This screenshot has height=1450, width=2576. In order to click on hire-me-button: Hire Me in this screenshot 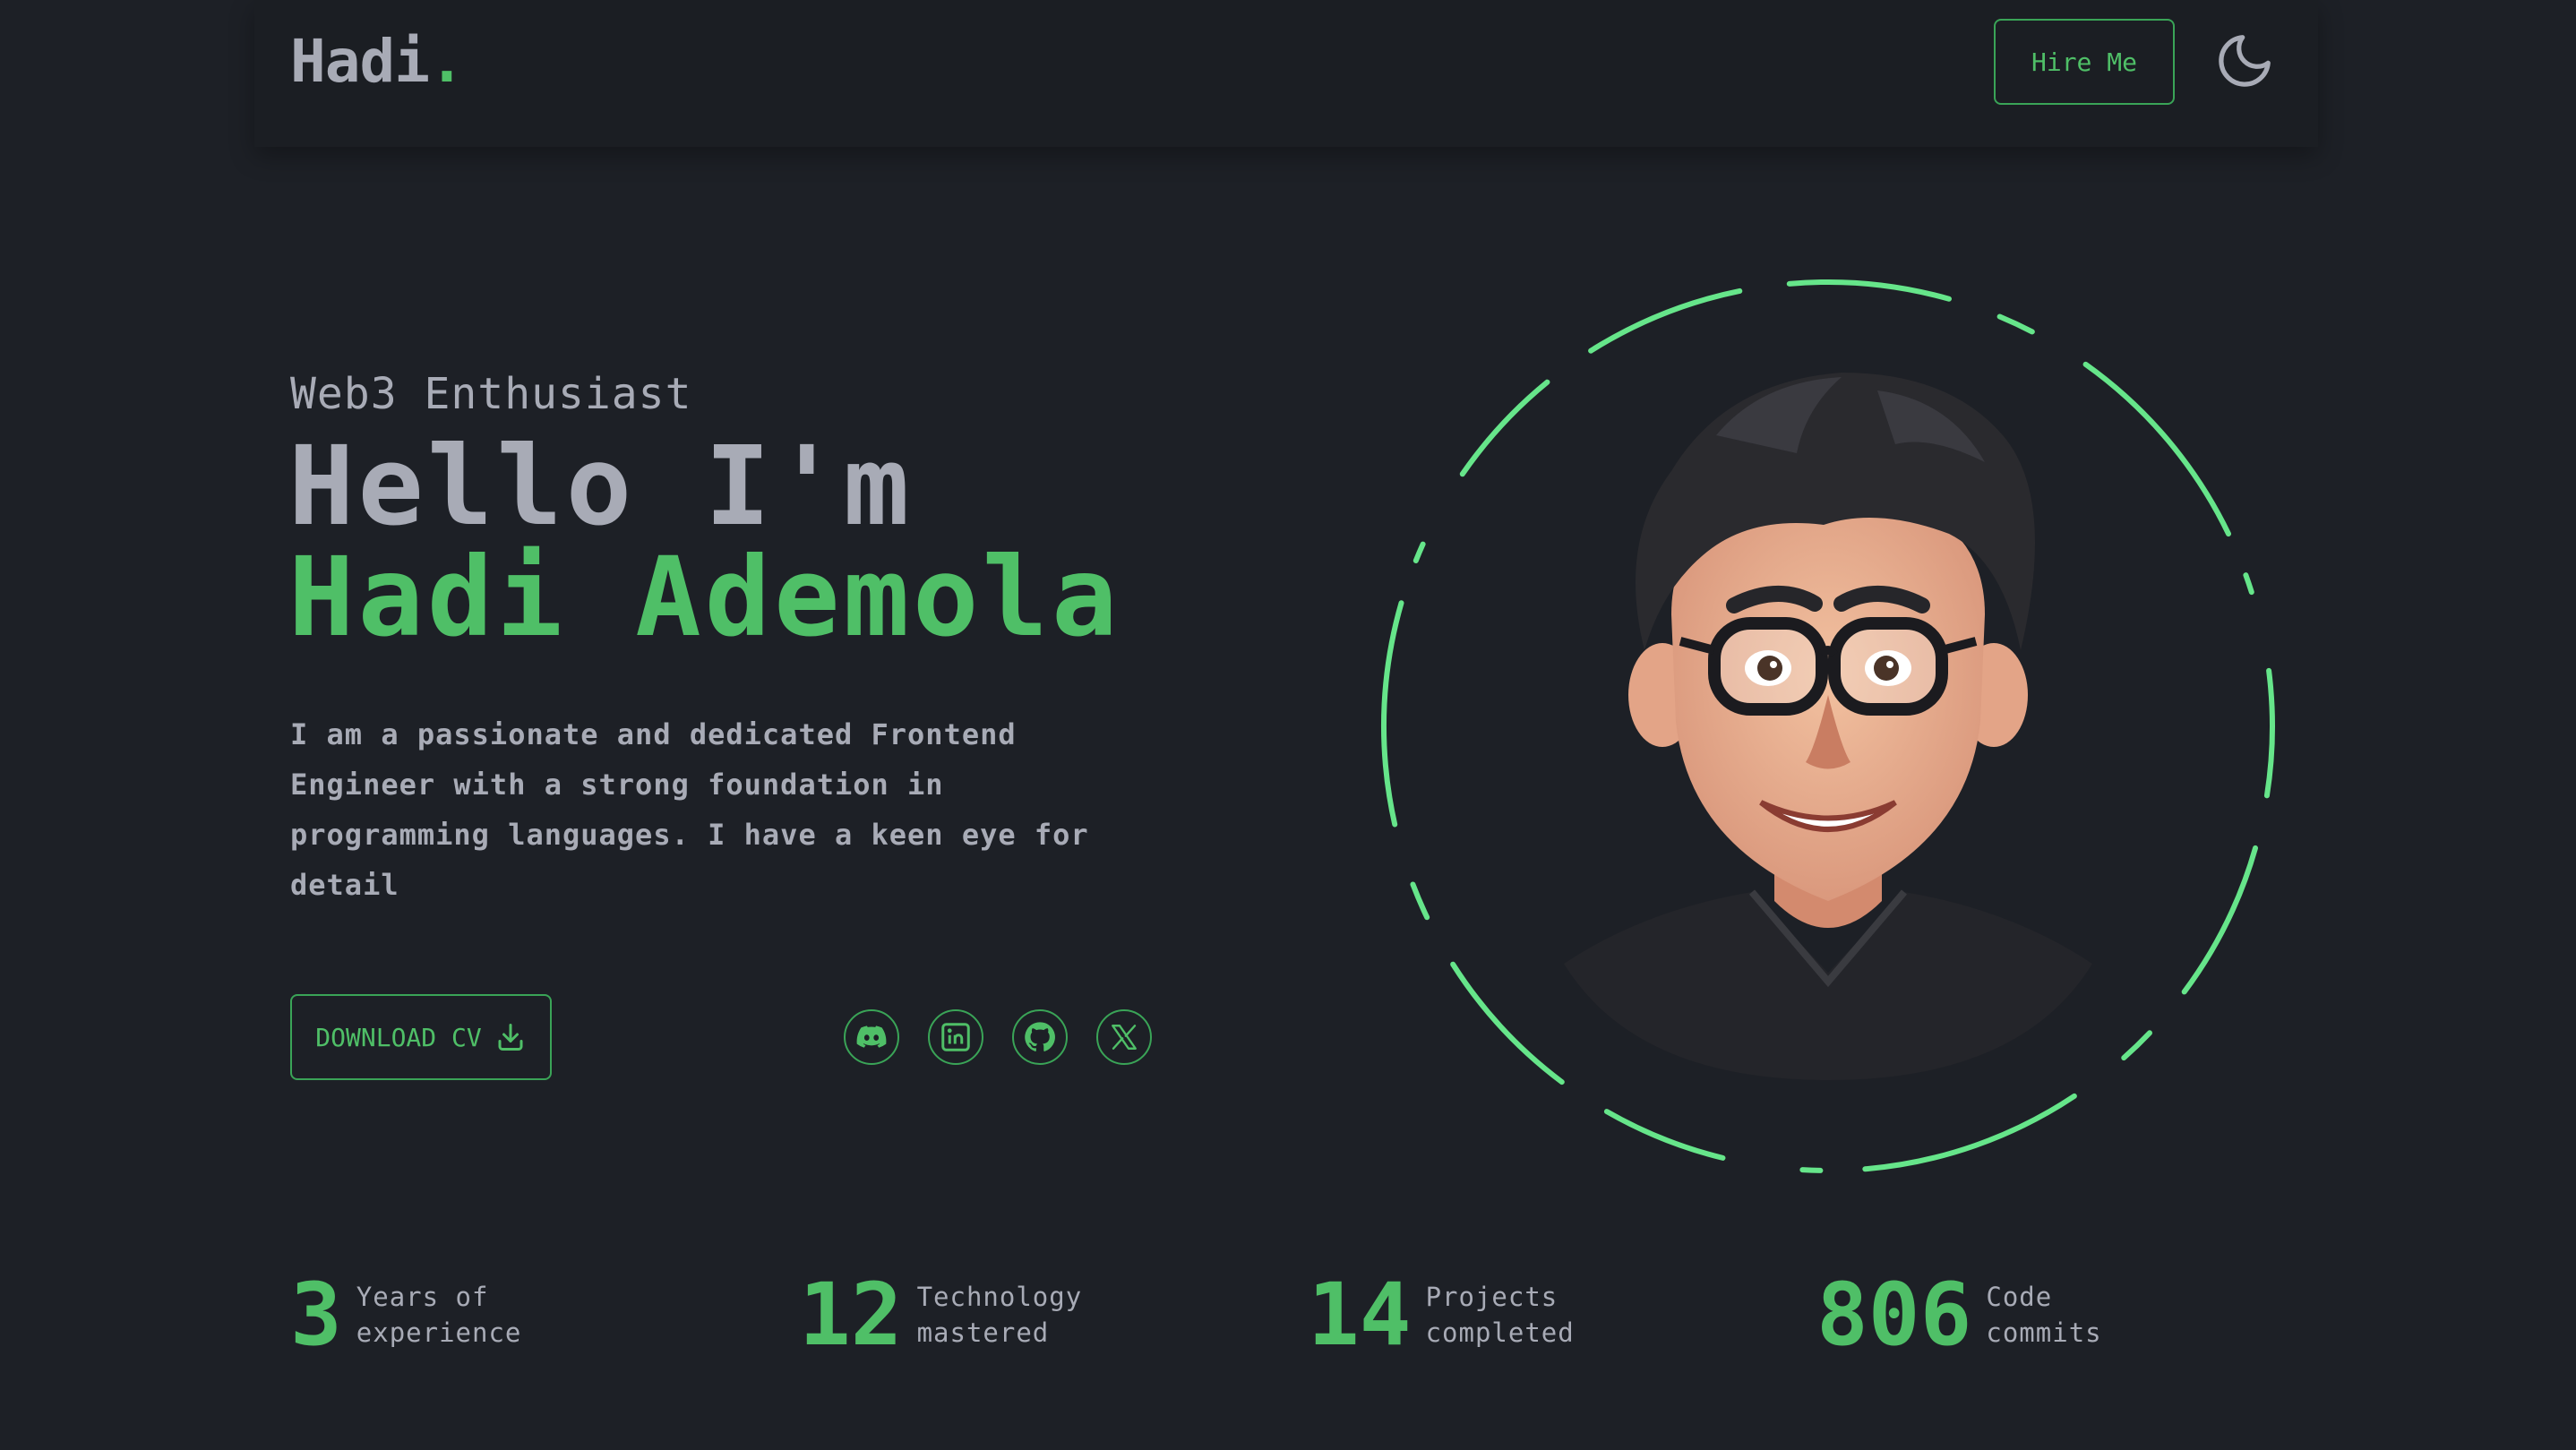, I will do `click(2084, 62)`.